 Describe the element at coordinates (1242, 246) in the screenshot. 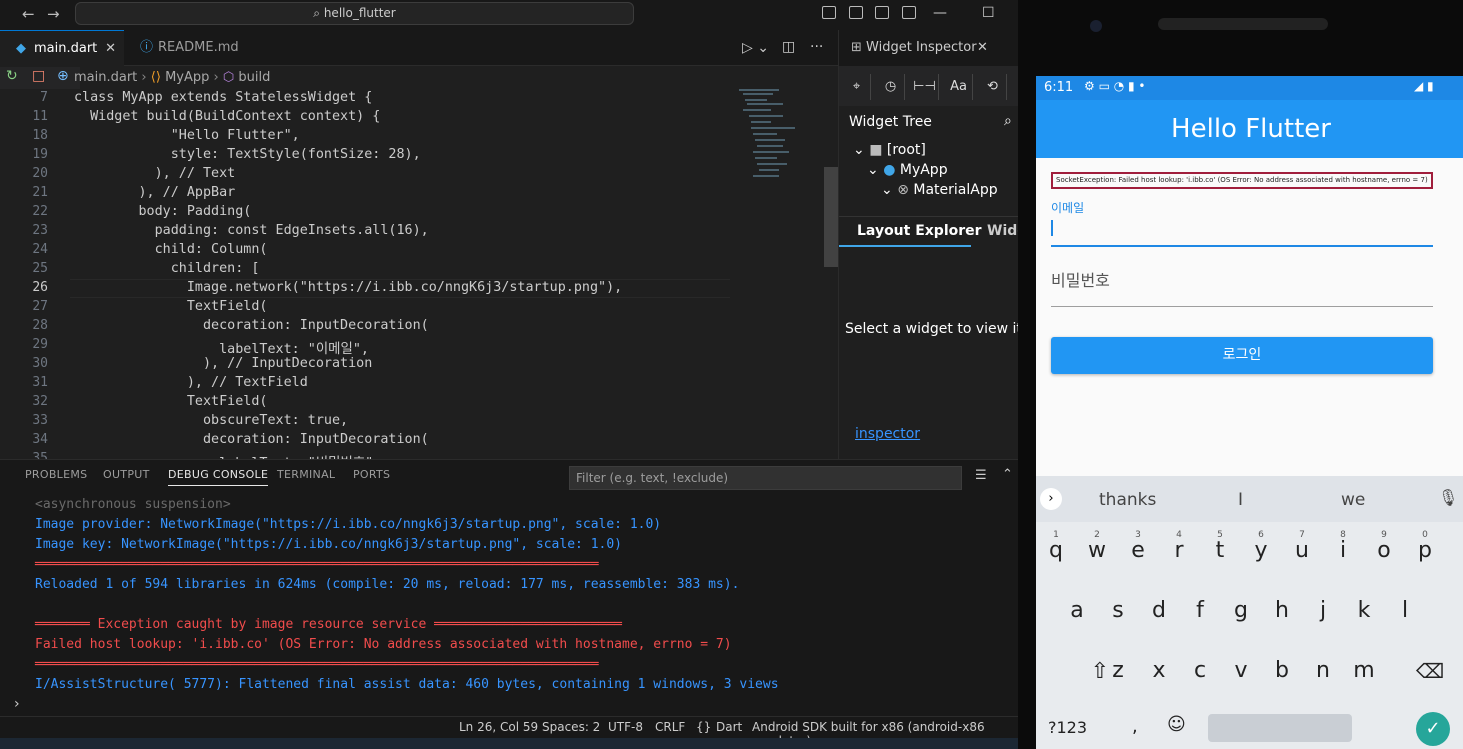

I see `email-field` at that location.